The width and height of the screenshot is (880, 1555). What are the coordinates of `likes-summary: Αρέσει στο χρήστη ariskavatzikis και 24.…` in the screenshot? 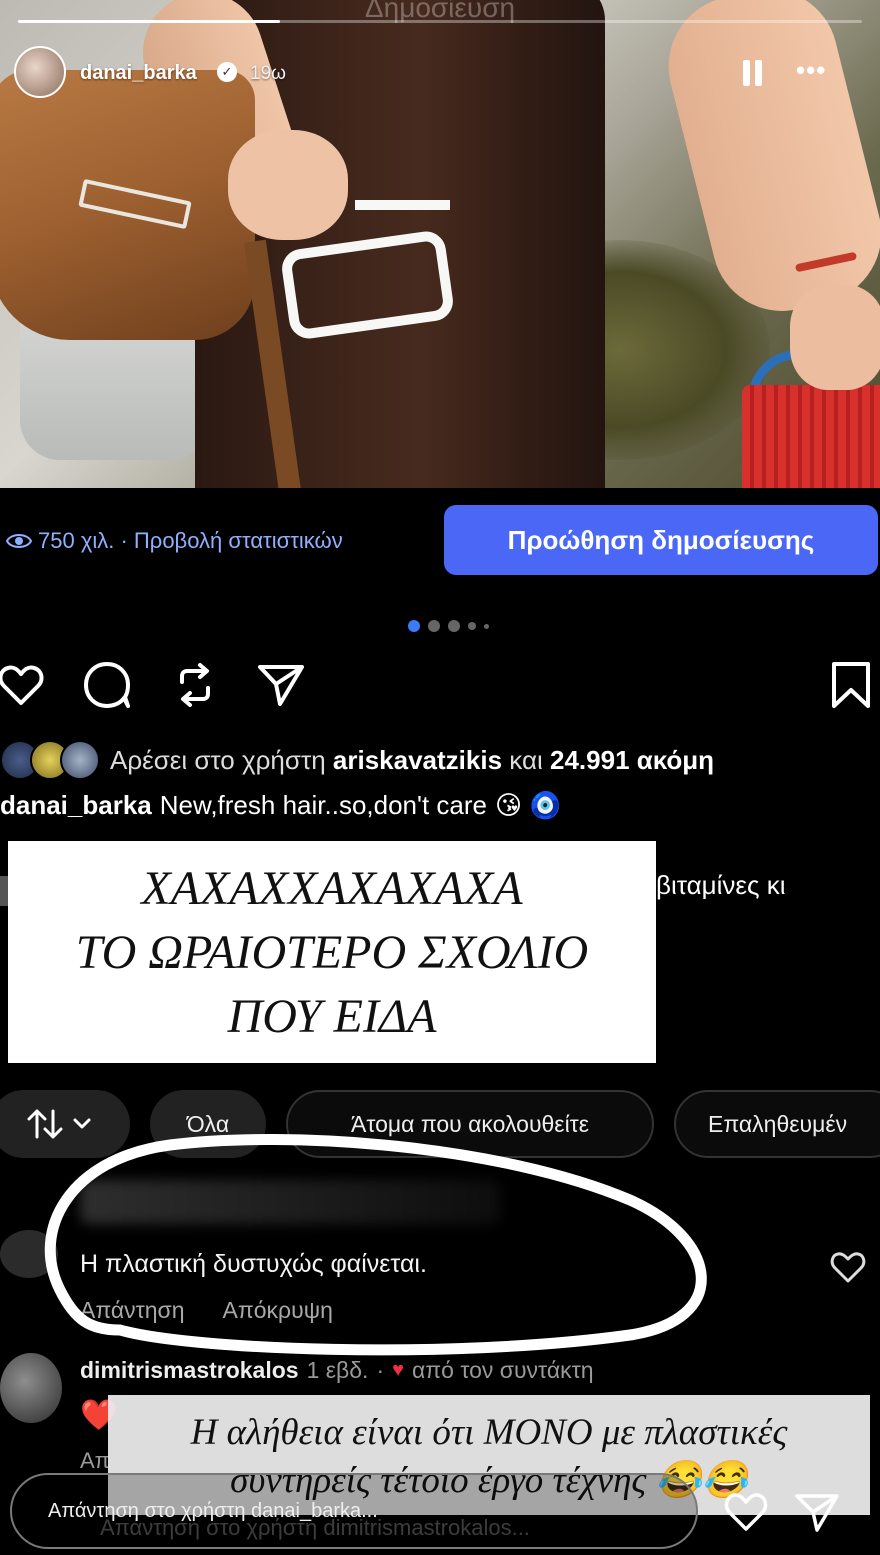 It's located at (357, 760).